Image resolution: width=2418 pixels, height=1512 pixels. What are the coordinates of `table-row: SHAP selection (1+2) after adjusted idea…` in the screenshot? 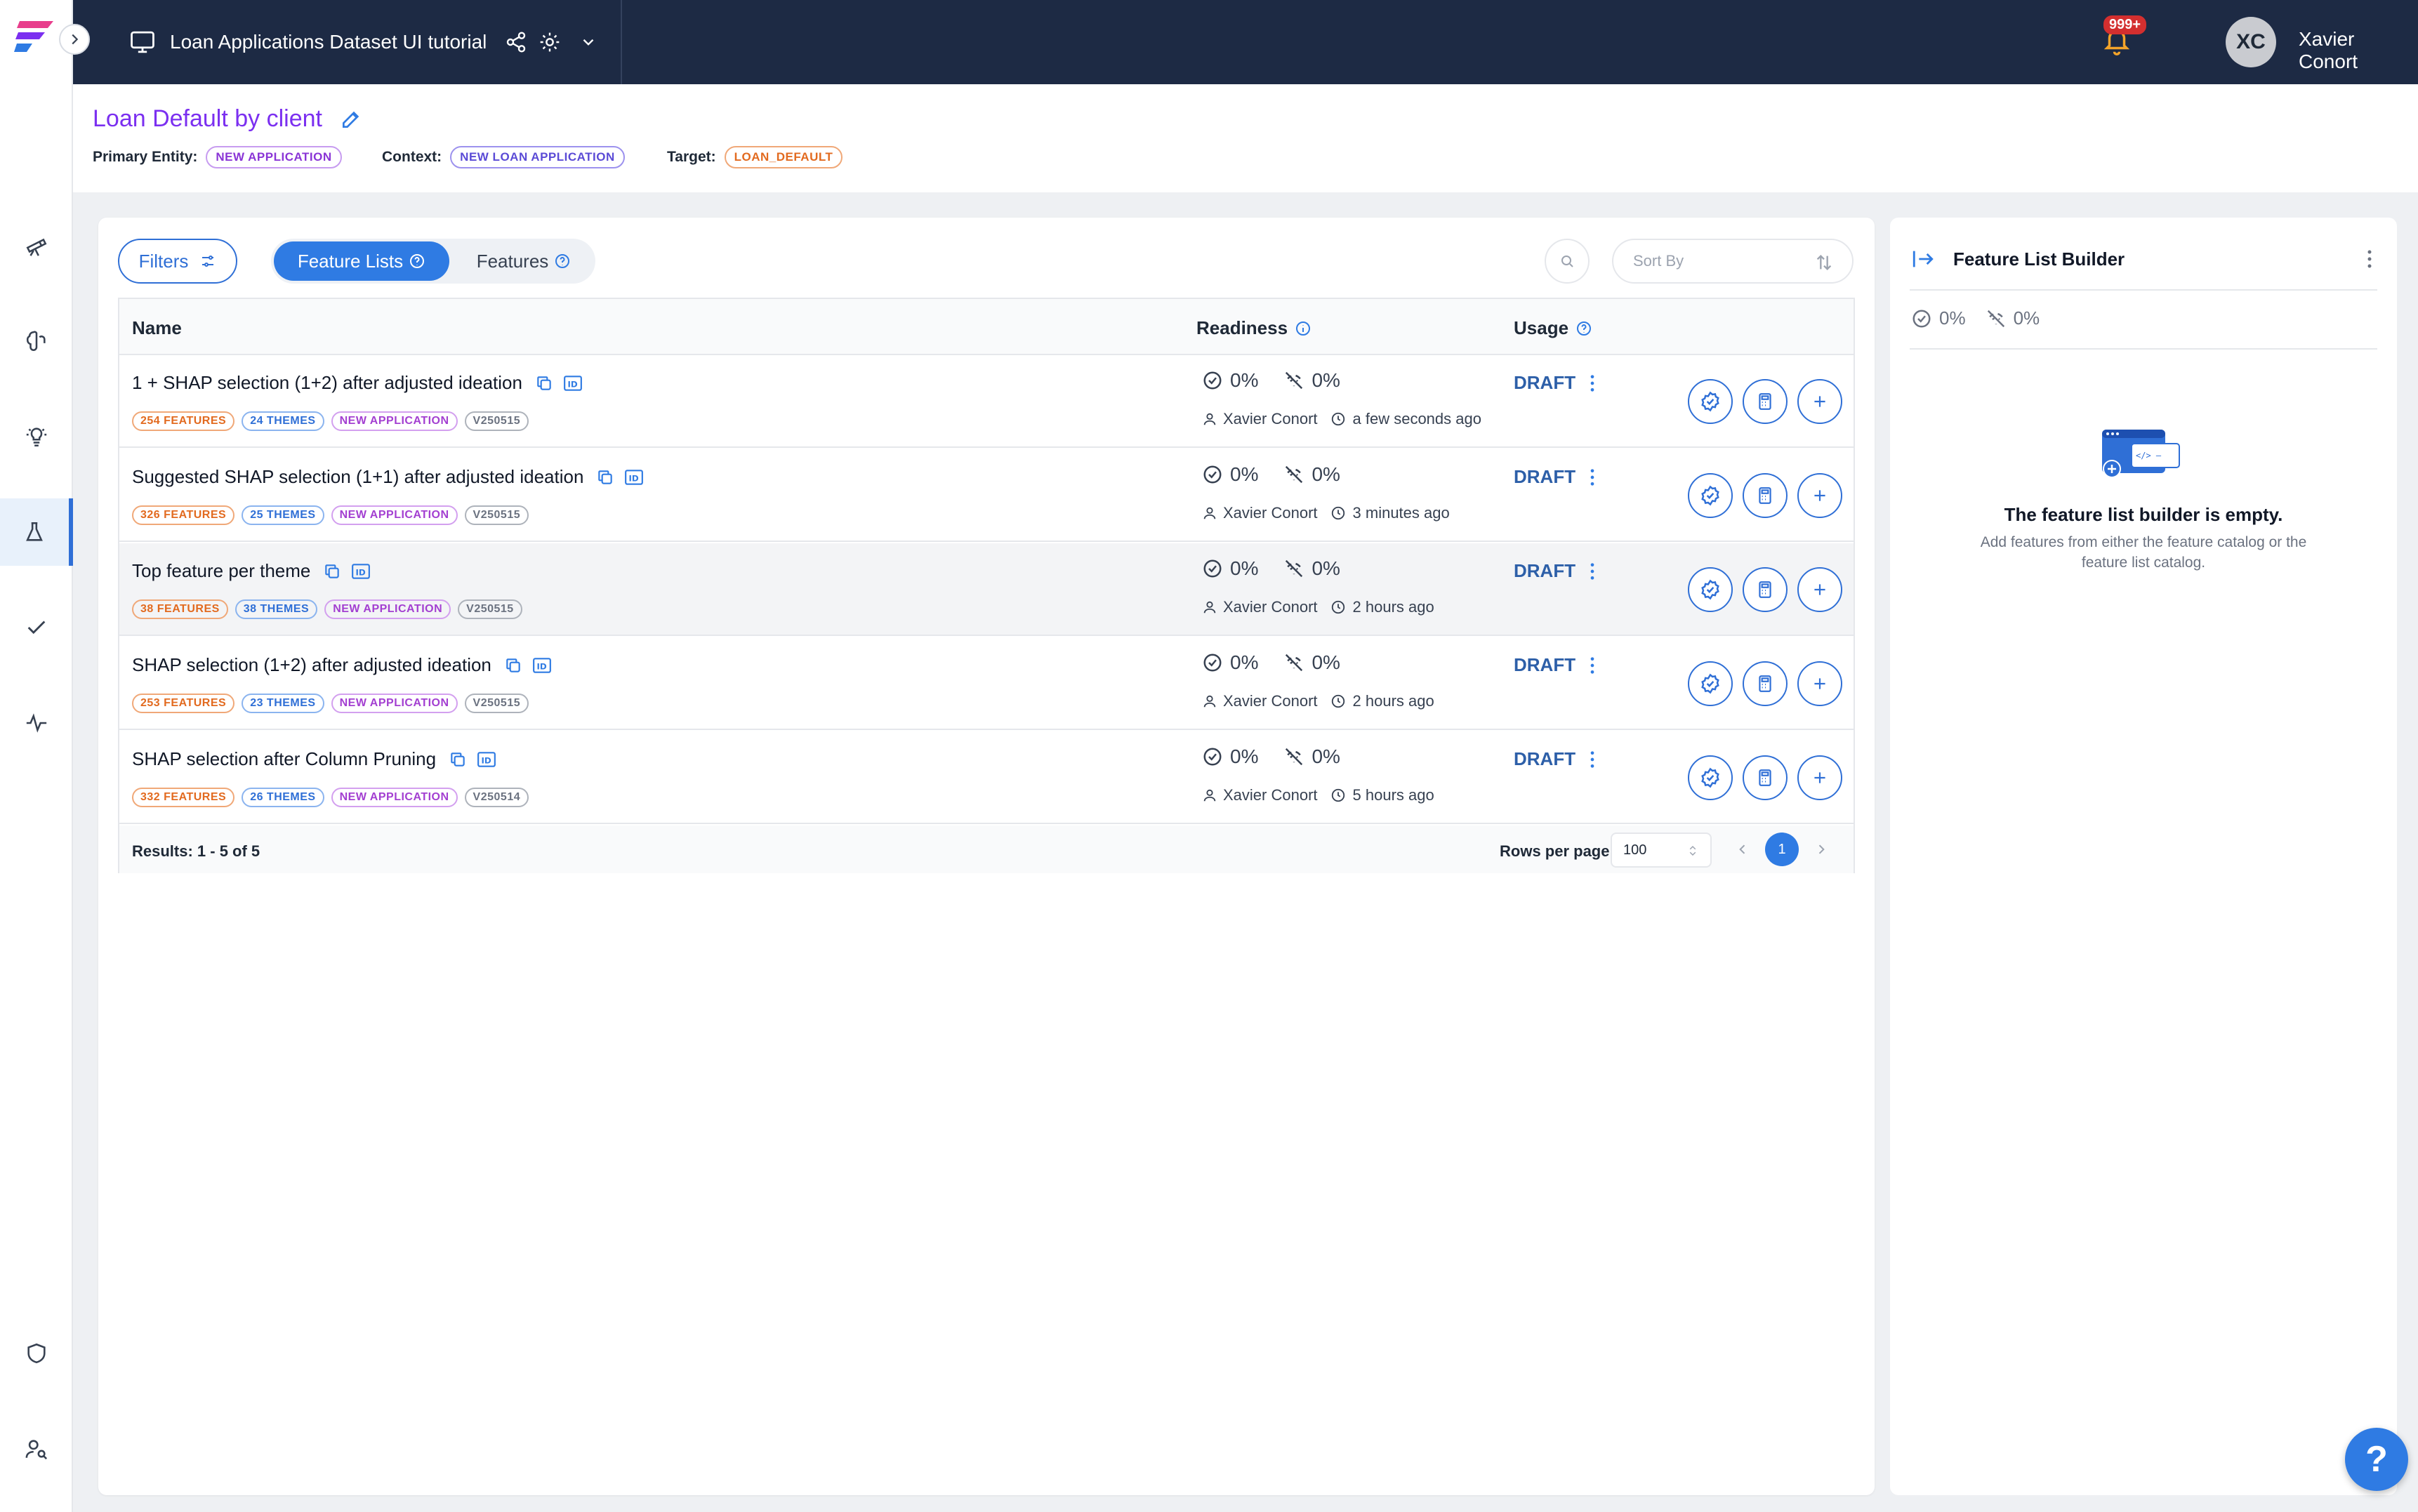 It's located at (986, 683).